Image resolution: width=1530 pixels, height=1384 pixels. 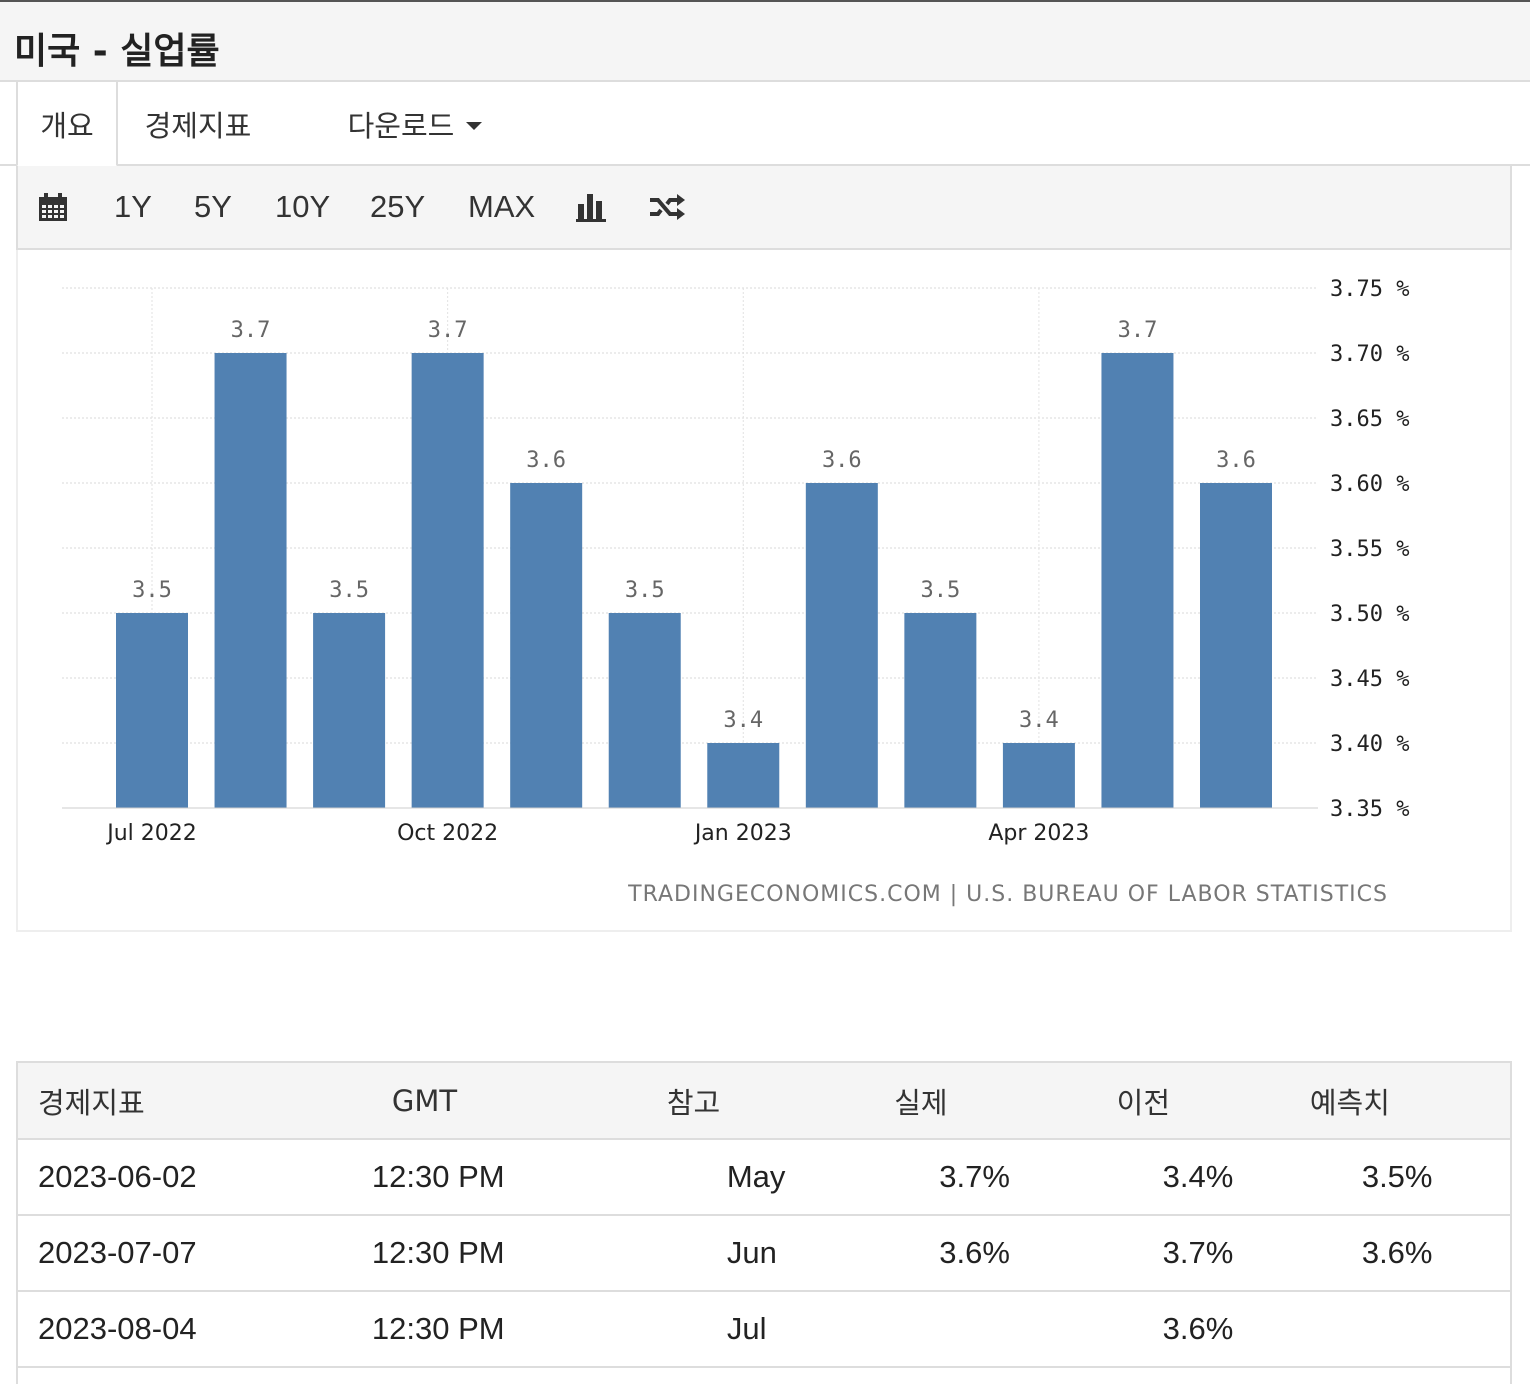 What do you see at coordinates (1038, 833) in the screenshot?
I see `x-tick-label: Apr 2023` at bounding box center [1038, 833].